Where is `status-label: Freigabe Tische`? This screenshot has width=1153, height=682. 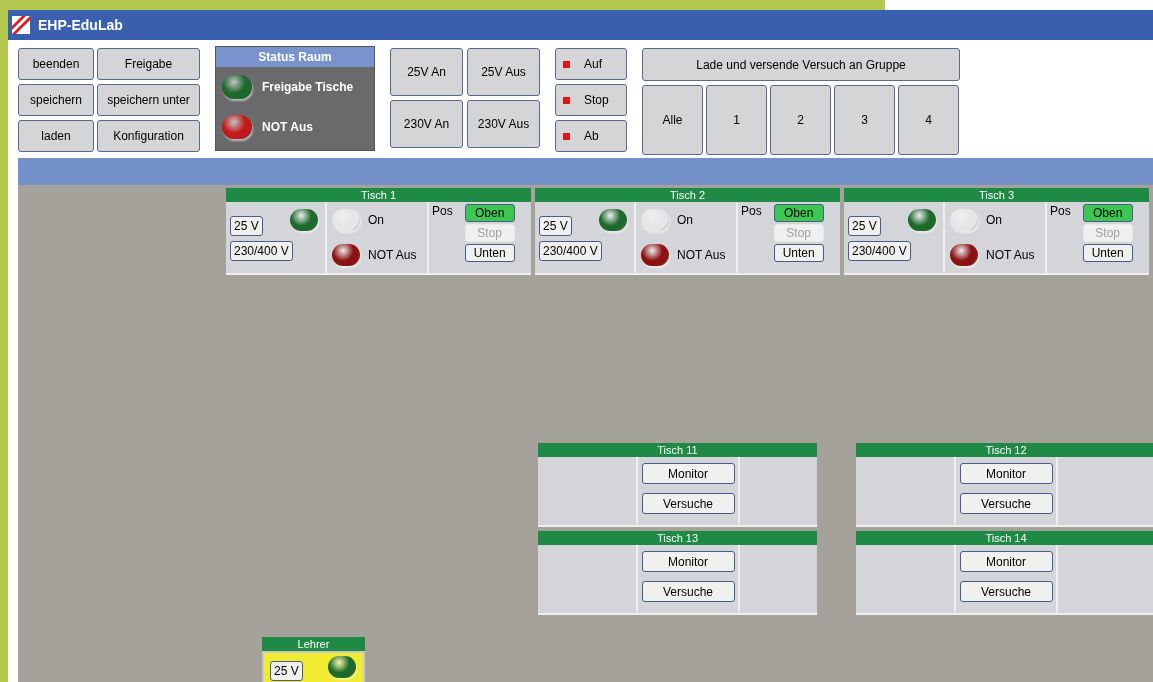 status-label: Freigabe Tische is located at coordinates (308, 87).